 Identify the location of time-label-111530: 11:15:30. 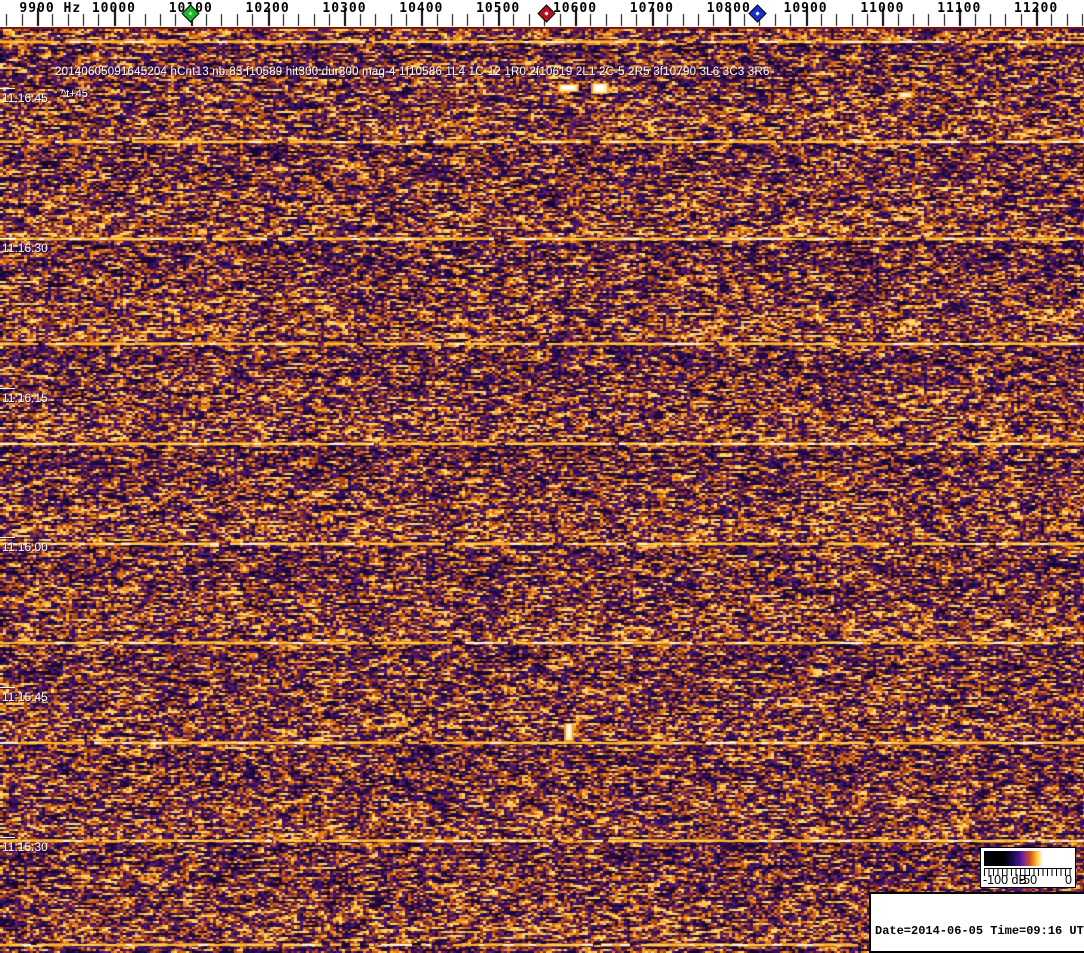
(25, 847).